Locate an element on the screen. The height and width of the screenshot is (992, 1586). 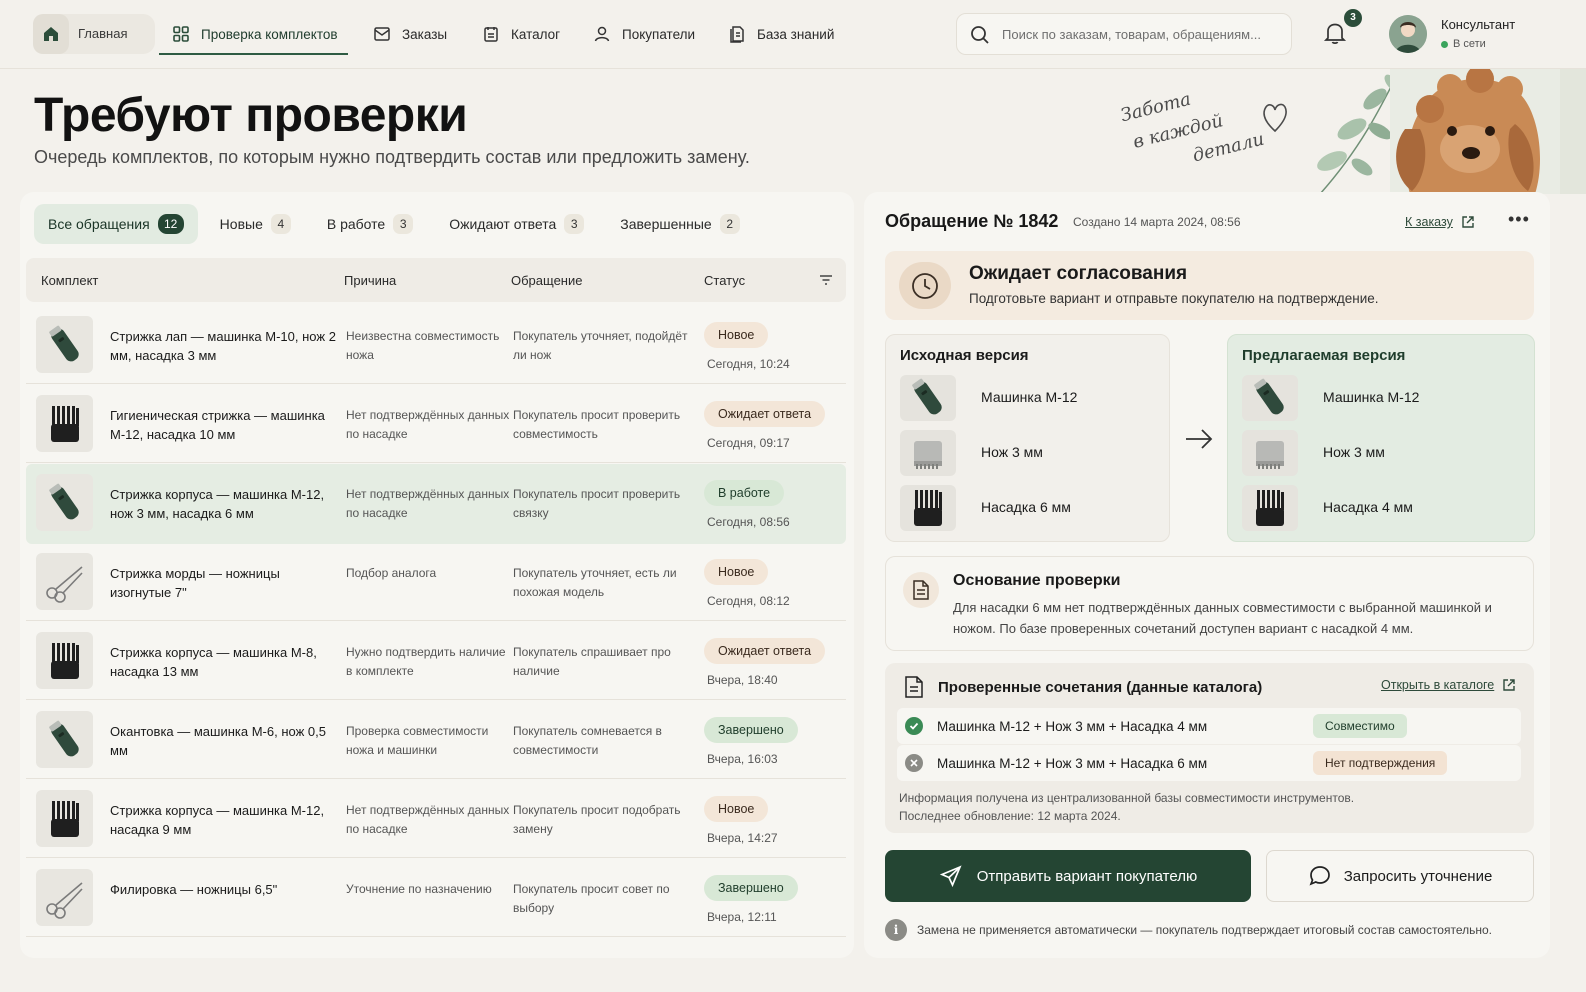
timestamp: Вчера, 16:03 is located at coordinates (742, 759).